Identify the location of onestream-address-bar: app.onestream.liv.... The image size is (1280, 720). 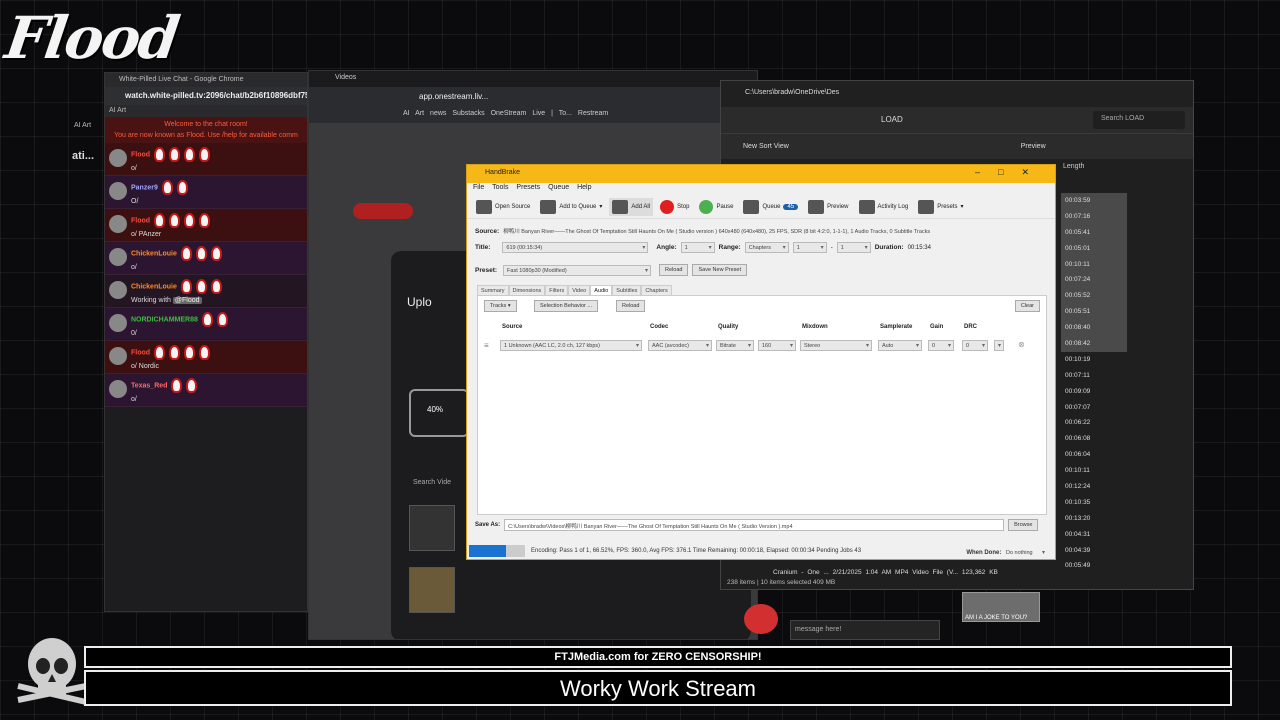
(533, 97).